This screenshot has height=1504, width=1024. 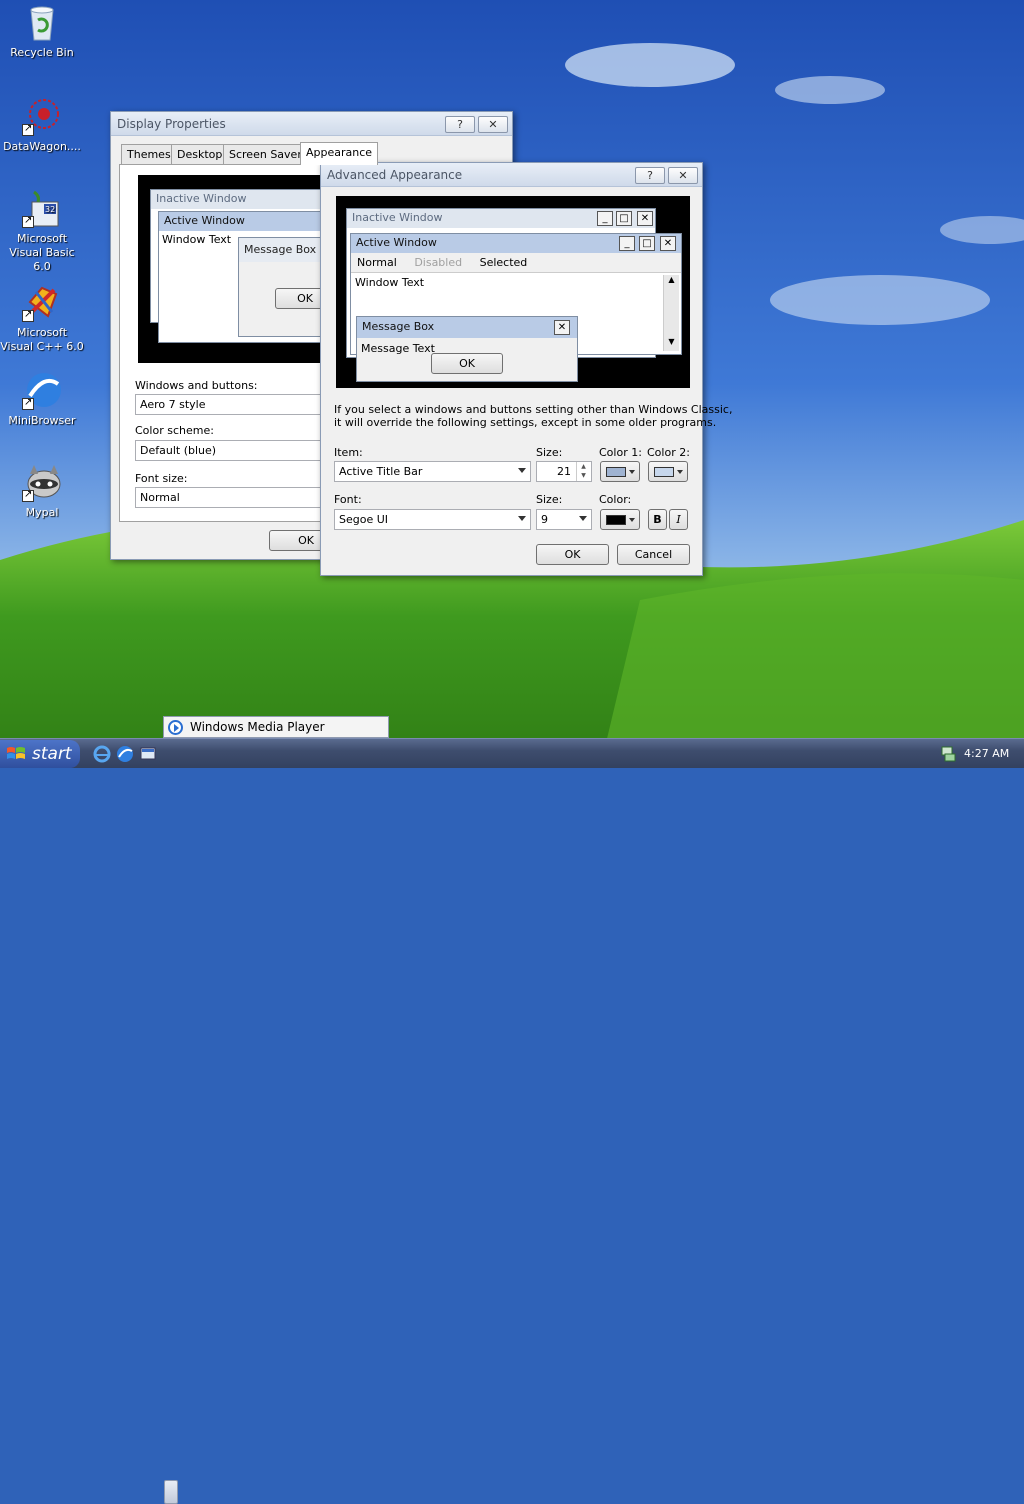 What do you see at coordinates (381, 471) in the screenshot?
I see `item-value: Active Title Bar` at bounding box center [381, 471].